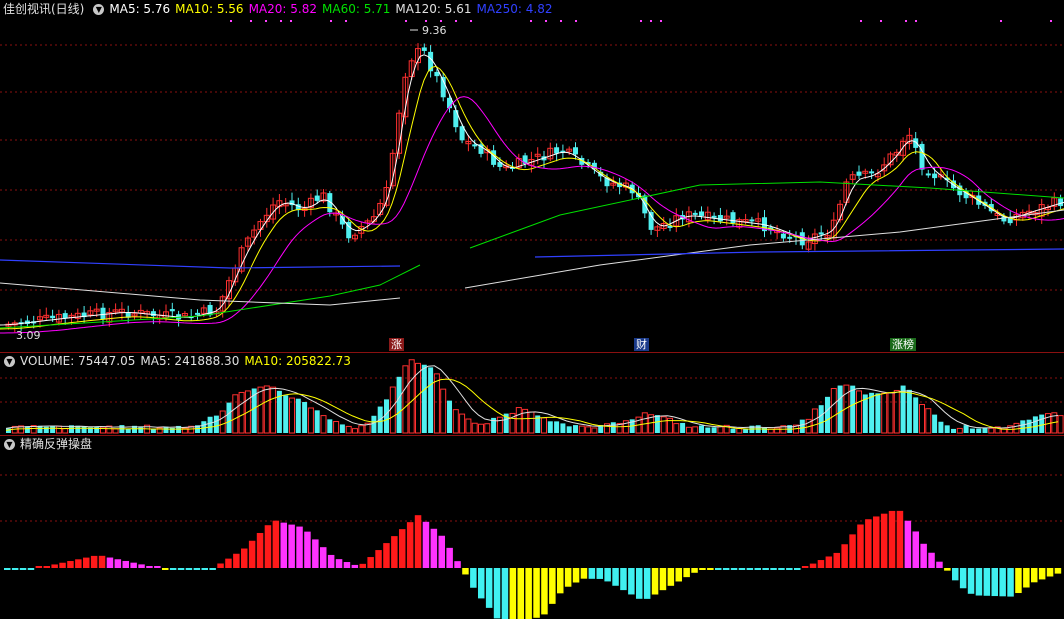 The width and height of the screenshot is (1064, 619). I want to click on event-tag-zhangbang: 涨榜, so click(903, 344).